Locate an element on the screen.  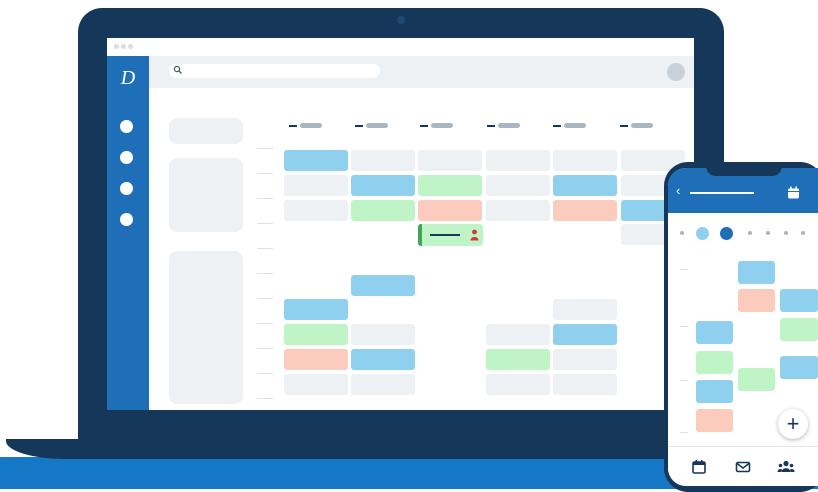
search-icon is located at coordinates (177, 69).